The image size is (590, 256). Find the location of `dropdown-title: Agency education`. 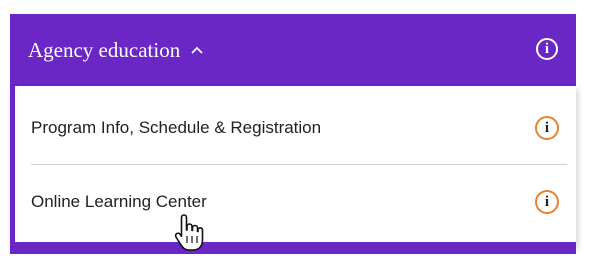

dropdown-title: Agency education is located at coordinates (116, 50).